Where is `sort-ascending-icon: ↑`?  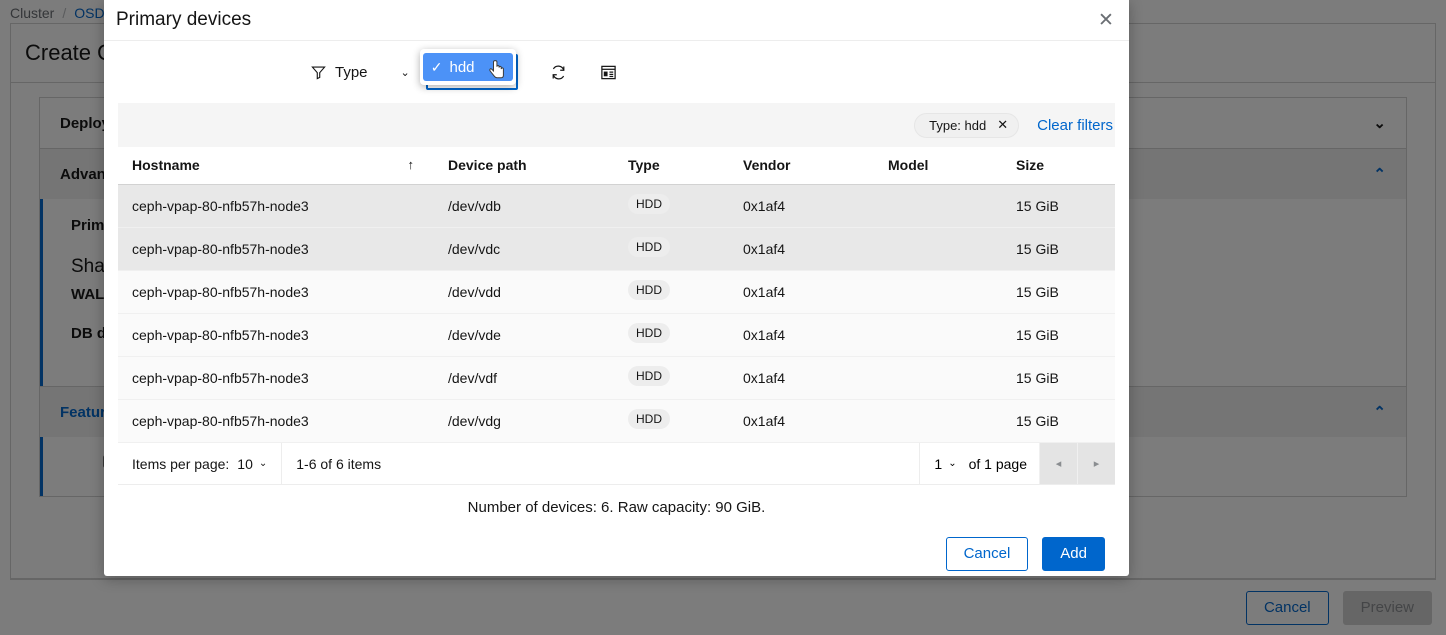
sort-ascending-icon: ↑ is located at coordinates (411, 164).